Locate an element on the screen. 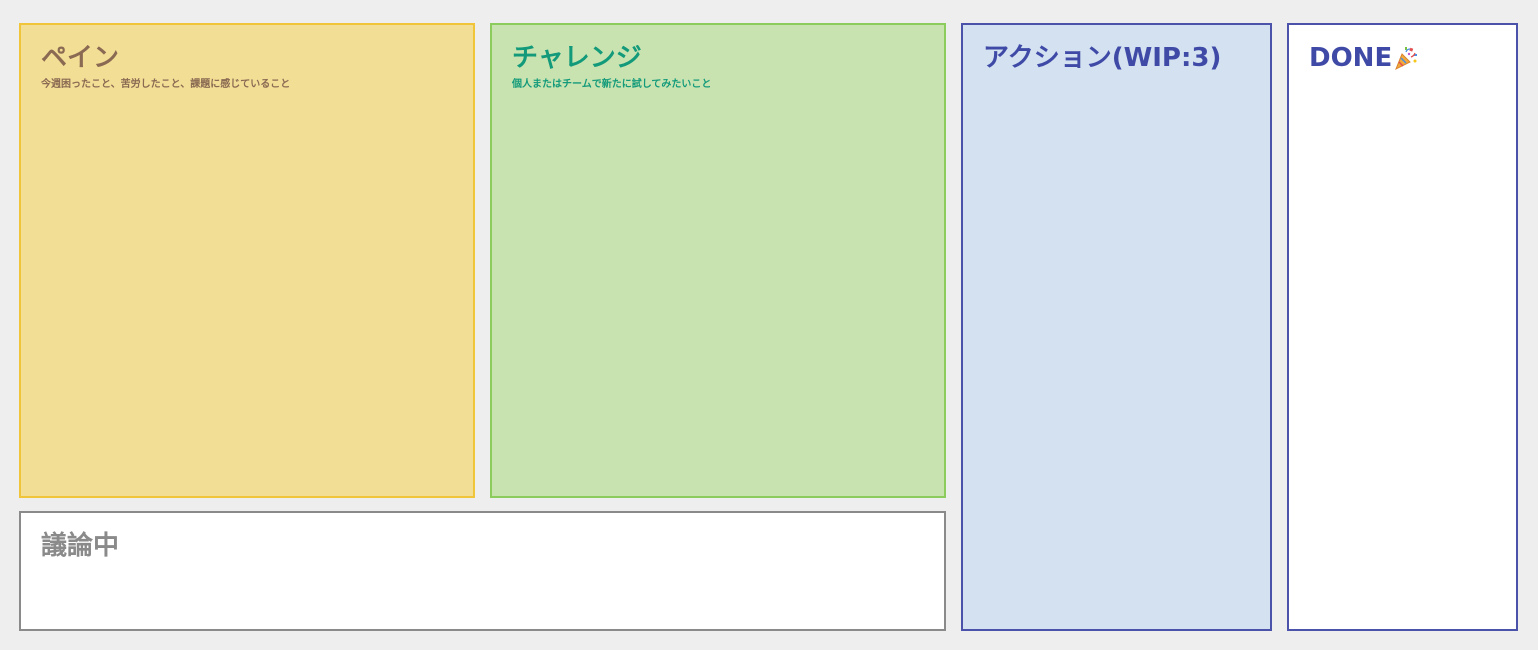  pain-title: ペイン is located at coordinates (80, 58).